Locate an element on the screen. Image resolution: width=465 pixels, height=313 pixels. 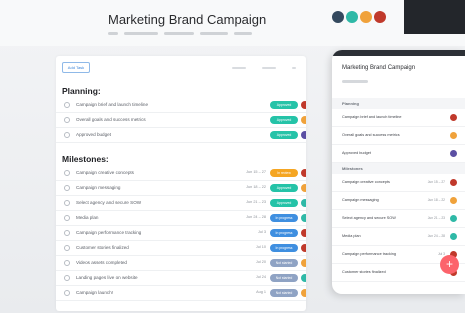
add-task-button: Add Task is located at coordinates (76, 67).